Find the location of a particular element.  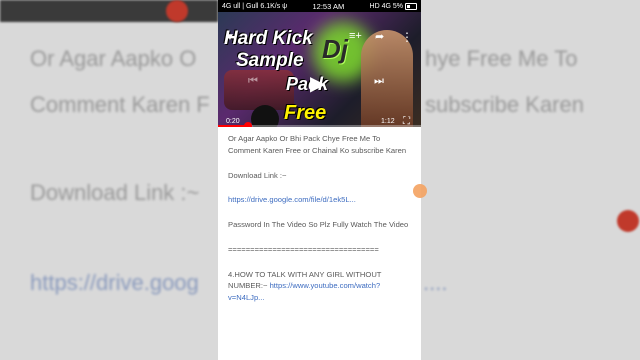

total-time: 1:12 is located at coordinates (388, 121).